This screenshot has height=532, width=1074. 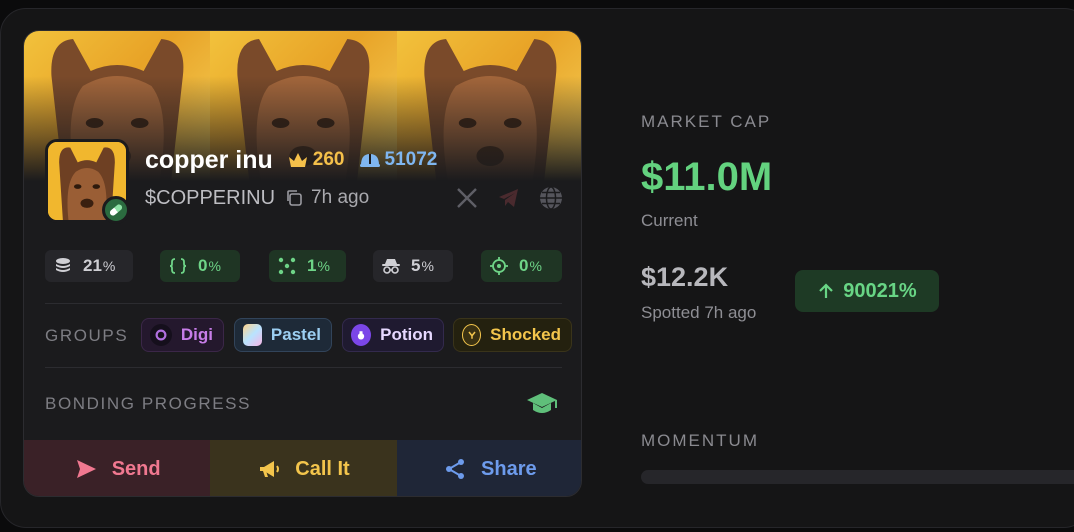 I want to click on helmet-icon, so click(x=369, y=160).